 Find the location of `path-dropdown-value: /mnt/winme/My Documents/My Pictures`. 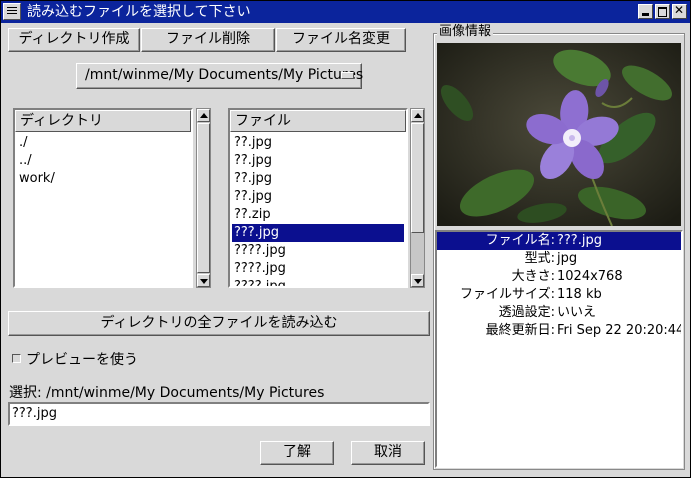

path-dropdown-value: /mnt/winme/My Documents/My Pictures is located at coordinates (224, 75).